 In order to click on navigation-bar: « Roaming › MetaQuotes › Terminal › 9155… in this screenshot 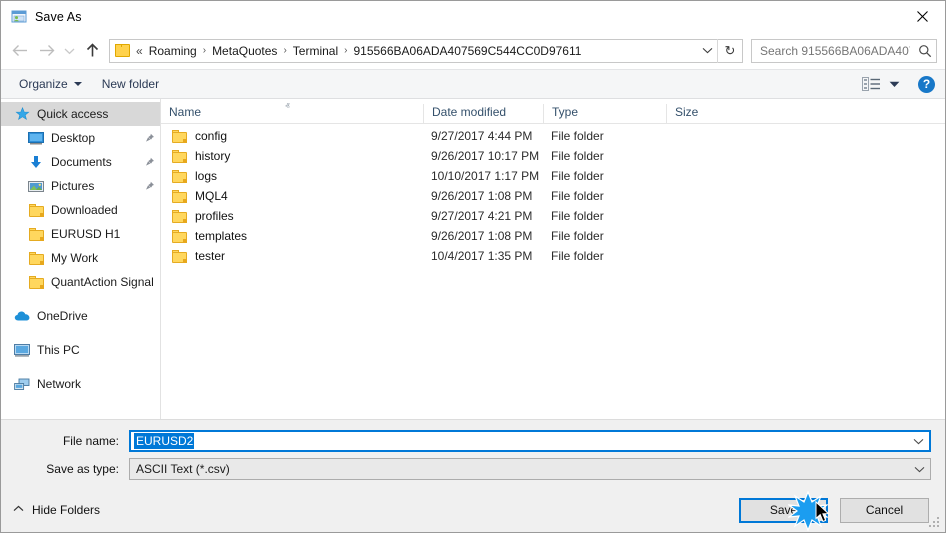, I will do `click(473, 50)`.